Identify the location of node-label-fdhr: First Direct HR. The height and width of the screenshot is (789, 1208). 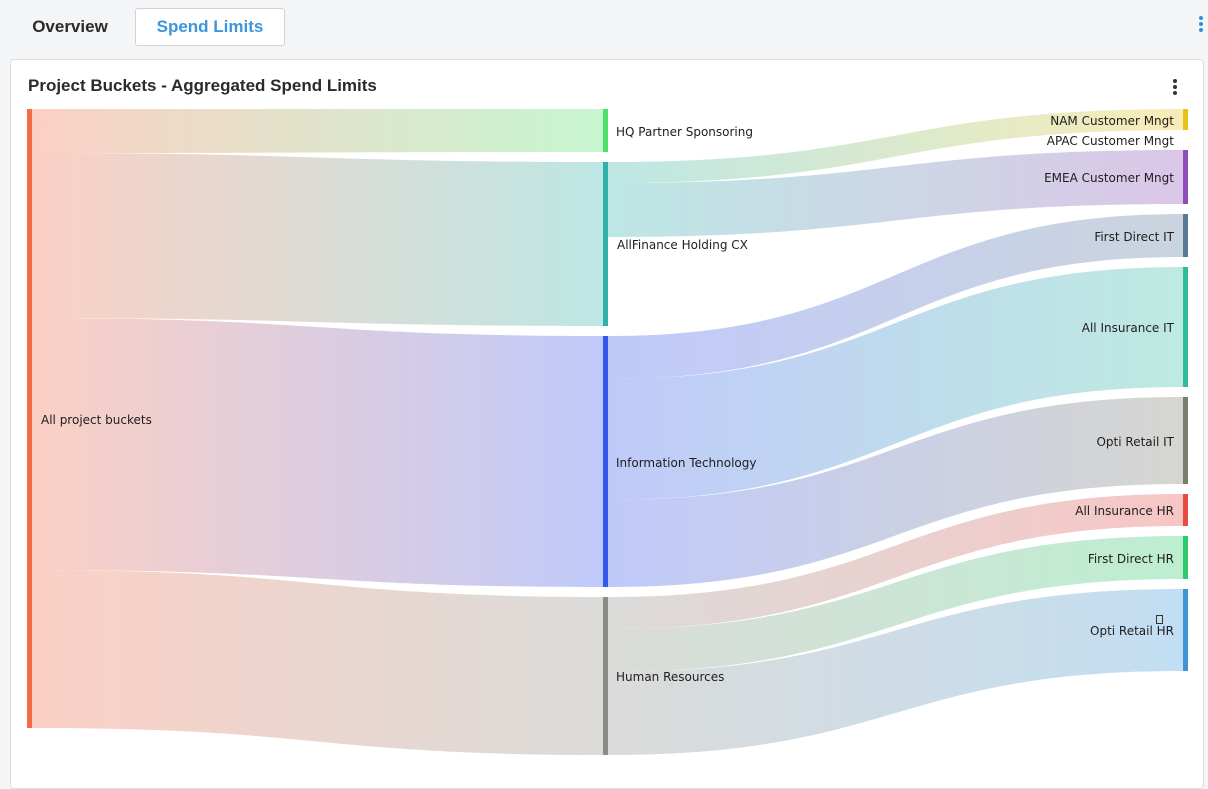
(1131, 559).